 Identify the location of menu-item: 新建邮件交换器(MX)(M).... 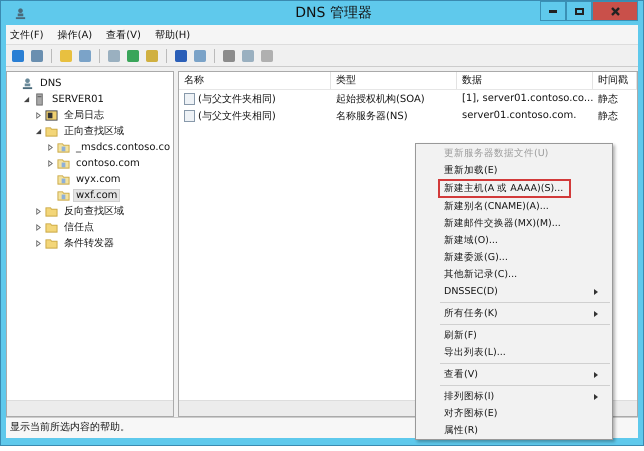
(525, 223).